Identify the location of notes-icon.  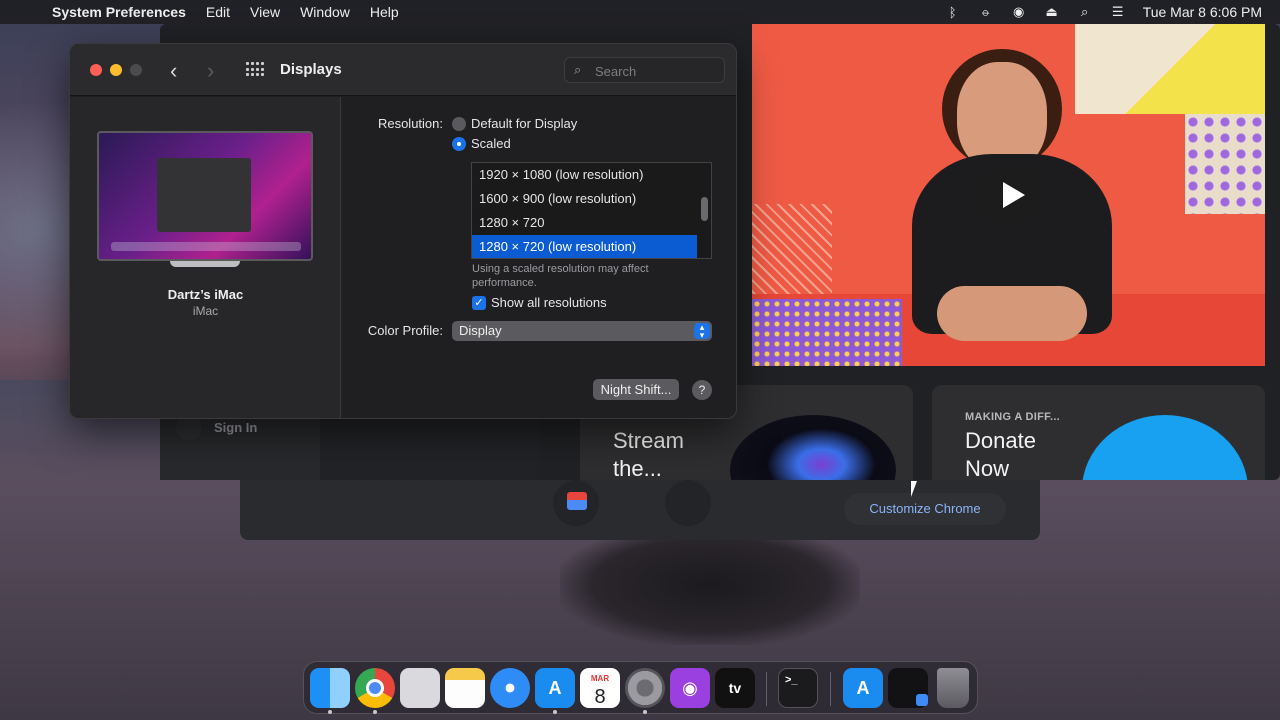
(465, 688).